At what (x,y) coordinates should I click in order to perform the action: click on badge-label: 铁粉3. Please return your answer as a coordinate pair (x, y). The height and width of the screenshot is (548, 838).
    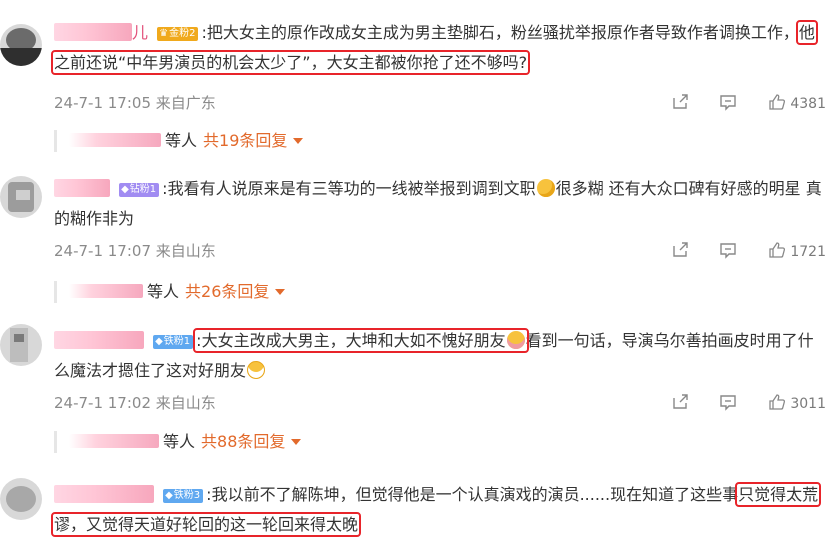
    Looking at the image, I should click on (187, 495).